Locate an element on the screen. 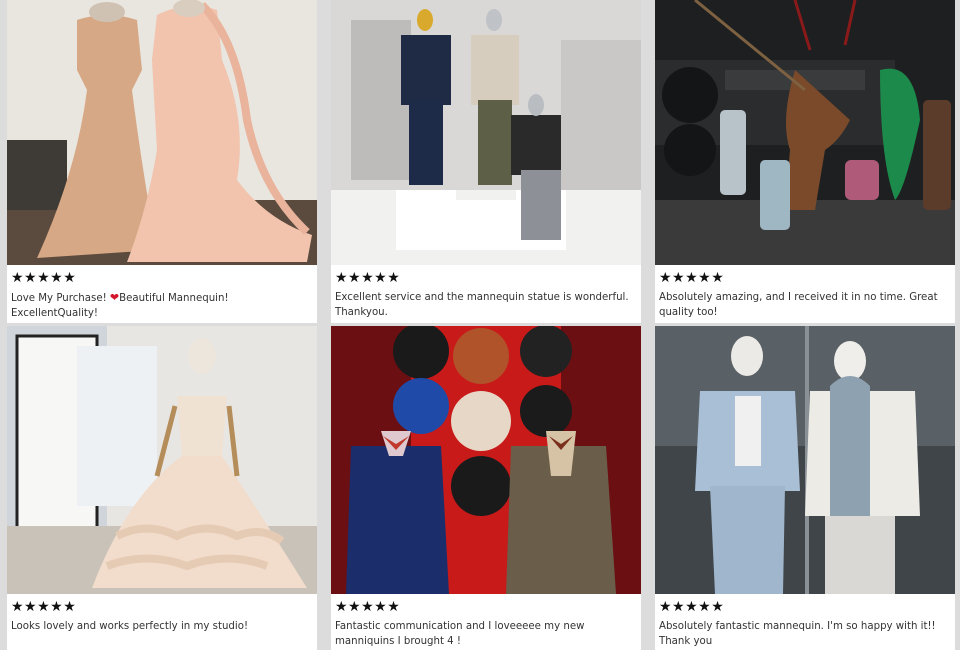 This screenshot has width=960, height=650. review-photo-suits-hats is located at coordinates (486, 460).